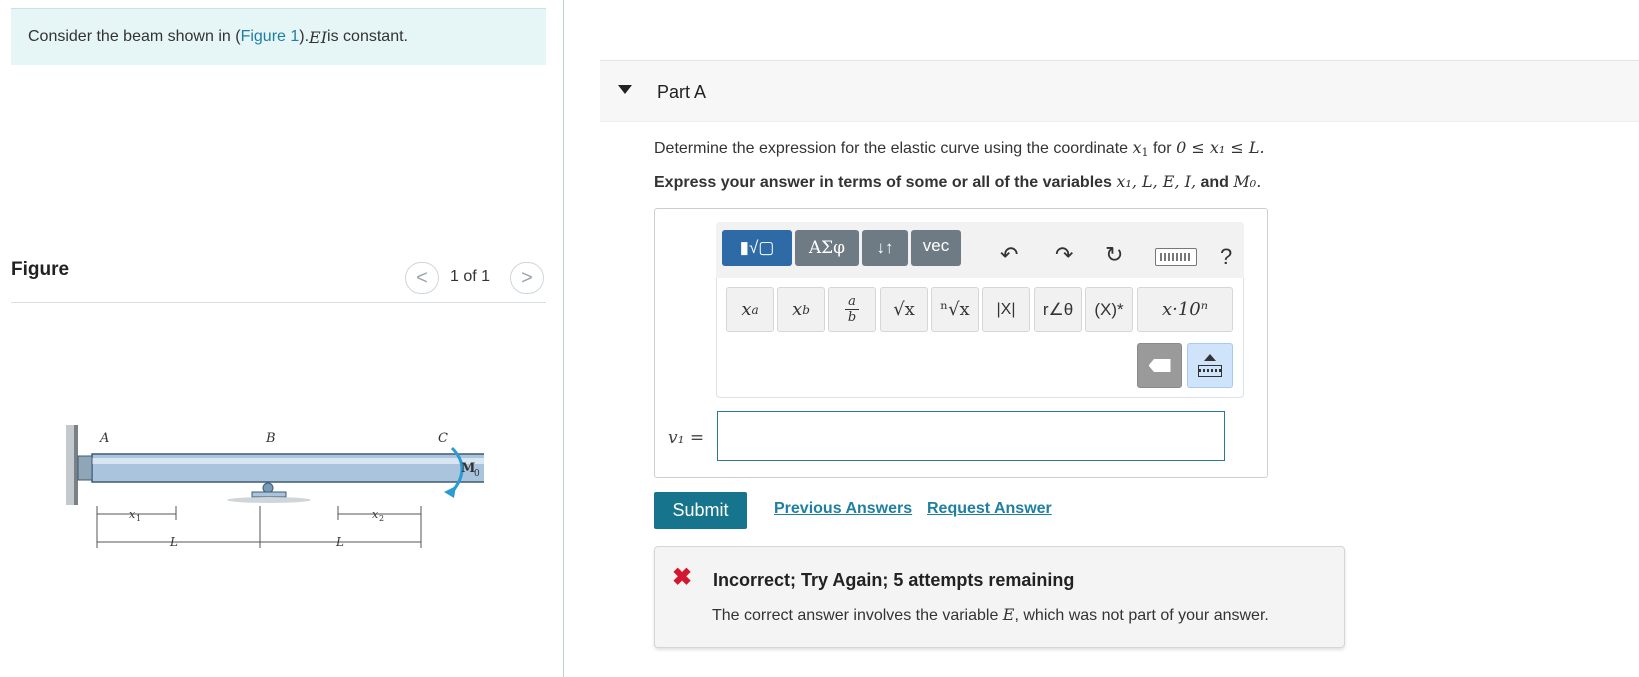 This screenshot has height=677, width=1639. I want to click on pane-divider, so click(563, 338).